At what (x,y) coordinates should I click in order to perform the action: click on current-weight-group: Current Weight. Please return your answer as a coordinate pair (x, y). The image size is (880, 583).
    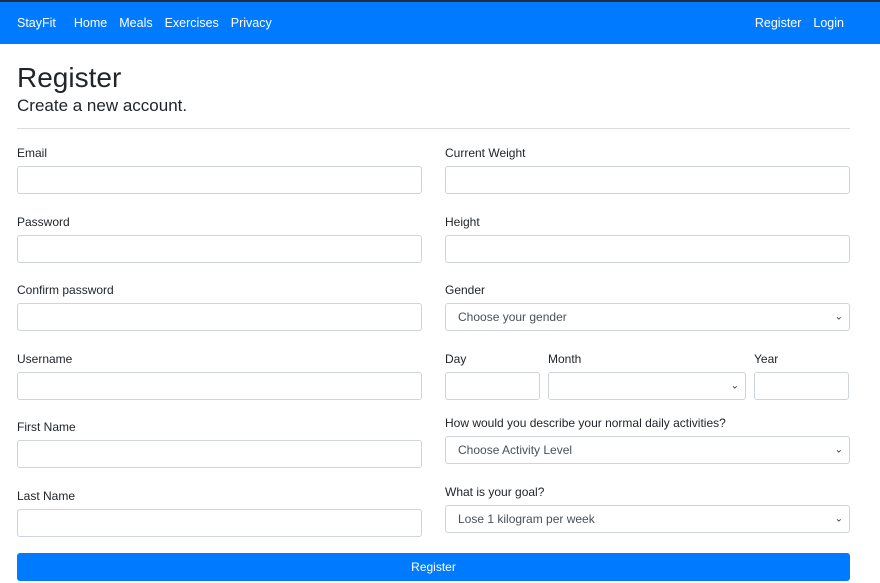
    Looking at the image, I should click on (647, 177).